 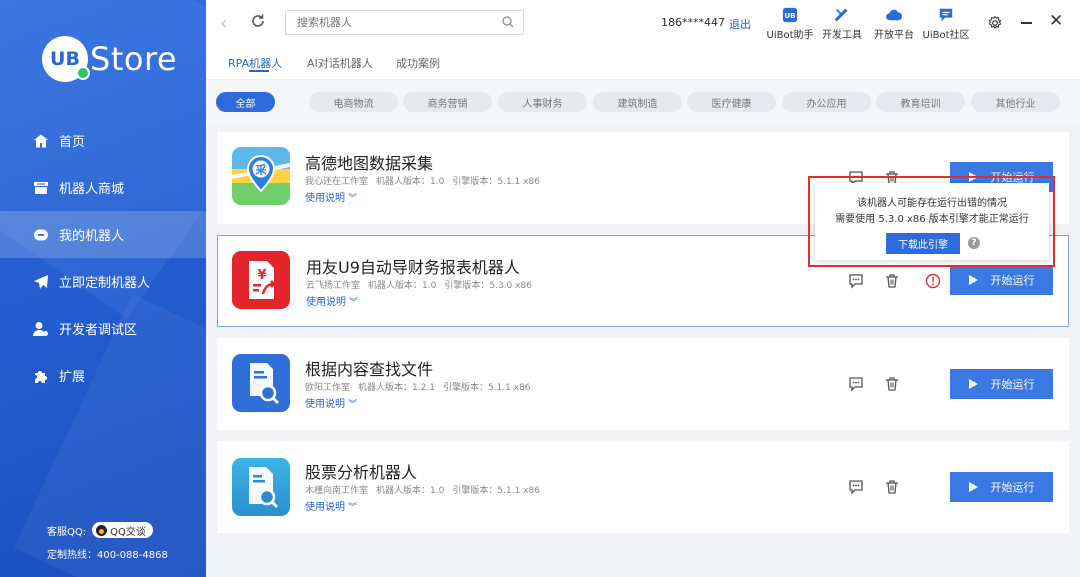 I want to click on robot-title: 根据内容查找文件, so click(x=369, y=369).